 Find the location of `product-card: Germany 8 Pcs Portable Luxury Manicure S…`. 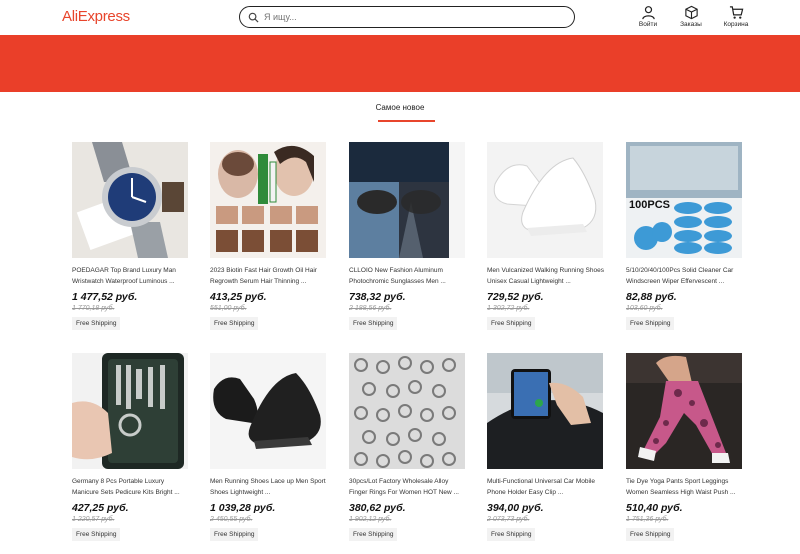

product-card: Germany 8 Pcs Portable Luxury Manicure S… is located at coordinates (131, 447).